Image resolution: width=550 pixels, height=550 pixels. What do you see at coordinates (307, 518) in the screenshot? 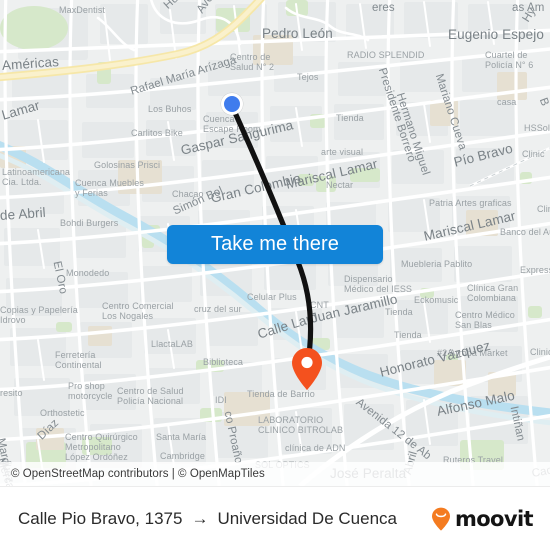
I see `trip-destination-label: Universidad De Cuenca` at bounding box center [307, 518].